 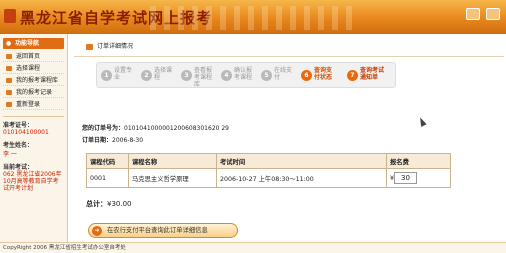 What do you see at coordinates (301, 161) in the screenshot?
I see `col-exam-time: 考试时间` at bounding box center [301, 161].